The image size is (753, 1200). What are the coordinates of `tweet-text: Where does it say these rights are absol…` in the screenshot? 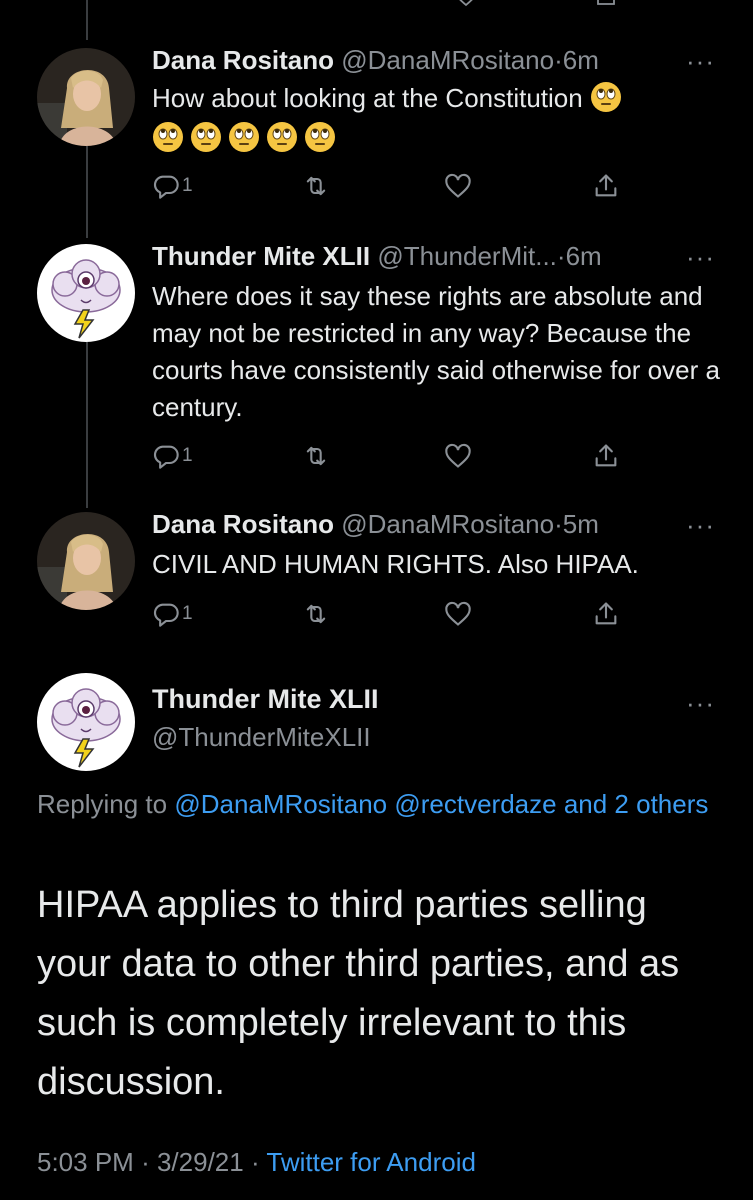 It's located at (436, 351).